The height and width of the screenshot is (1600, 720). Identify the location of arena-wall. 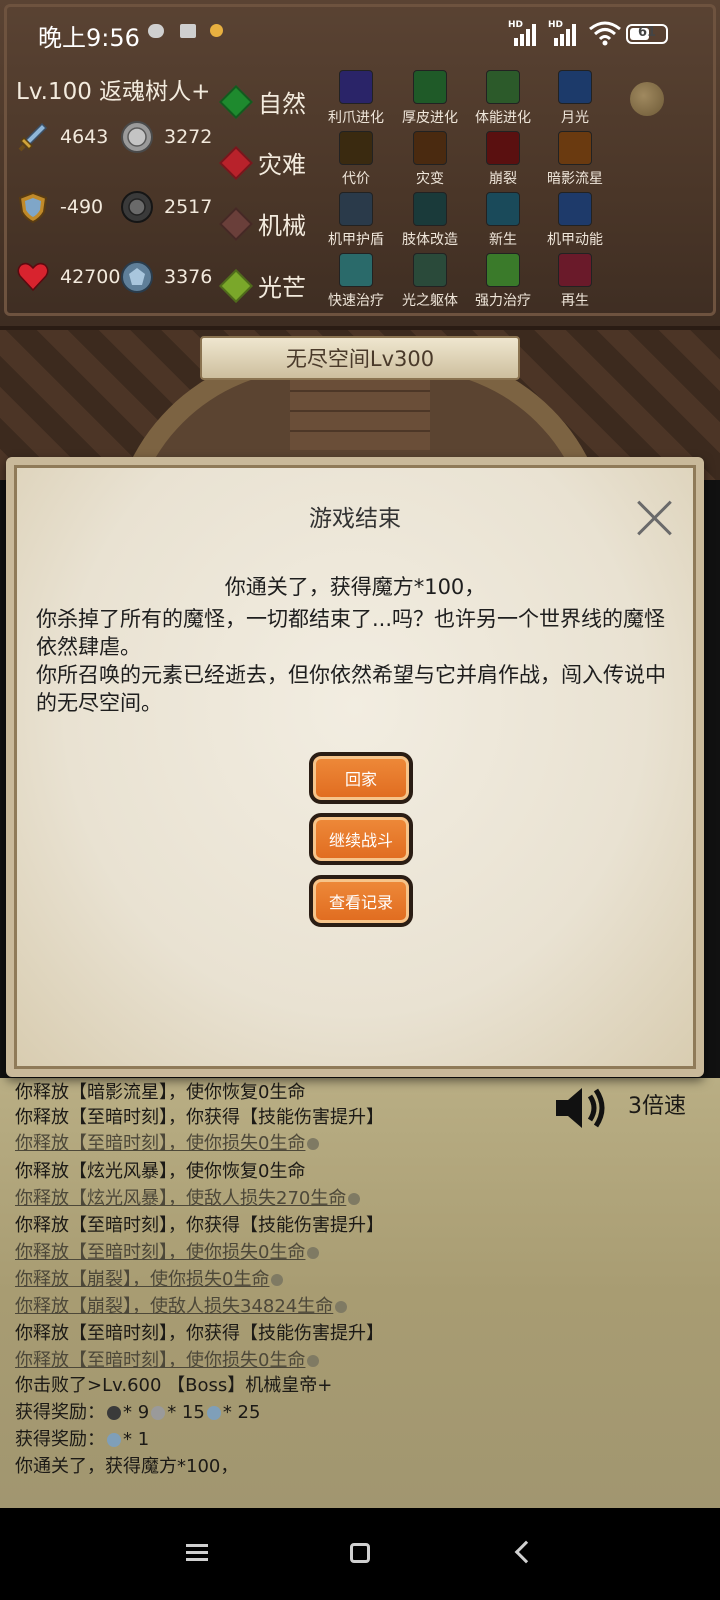
(360, 410).